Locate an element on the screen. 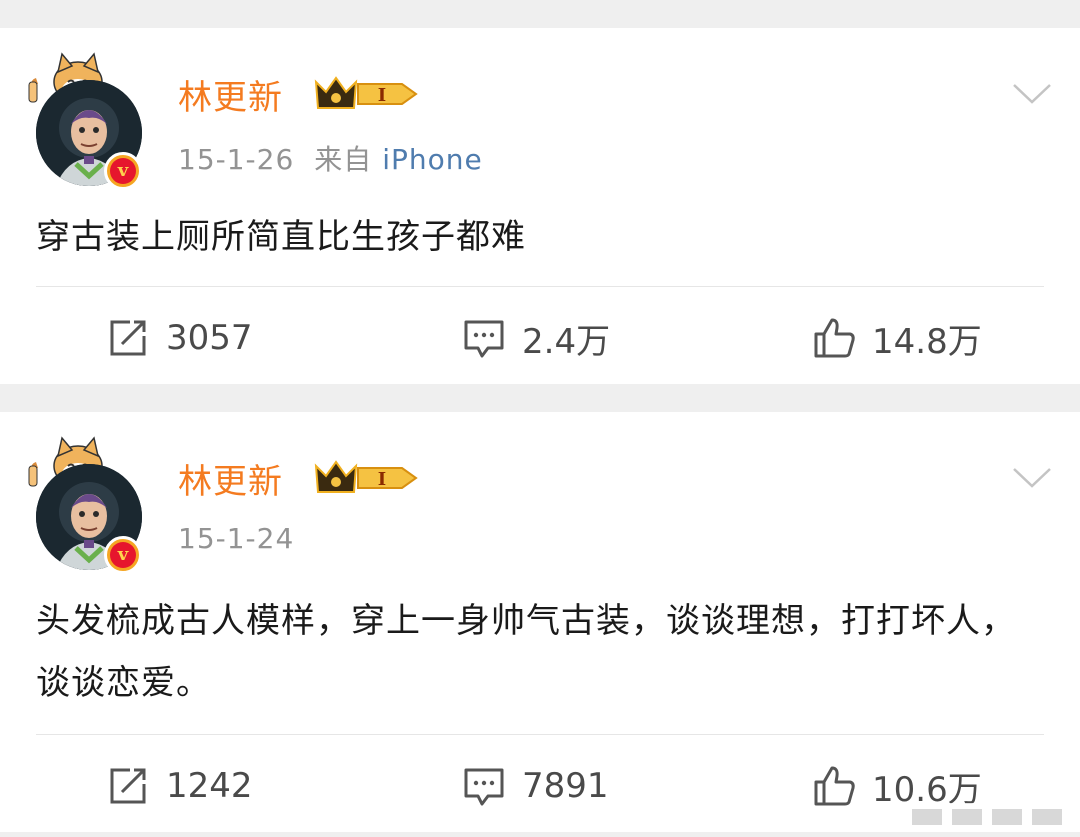 The height and width of the screenshot is (837, 1080). repost-count: 3057 is located at coordinates (209, 338).